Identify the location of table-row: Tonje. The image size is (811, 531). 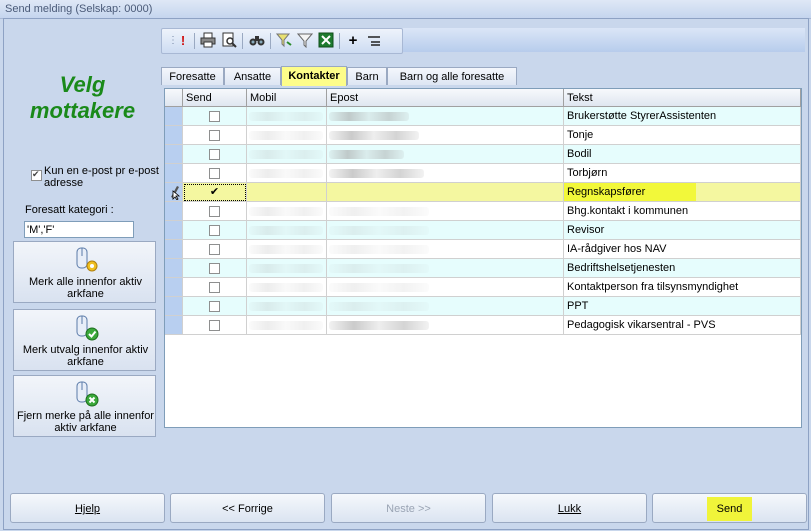
(483, 135).